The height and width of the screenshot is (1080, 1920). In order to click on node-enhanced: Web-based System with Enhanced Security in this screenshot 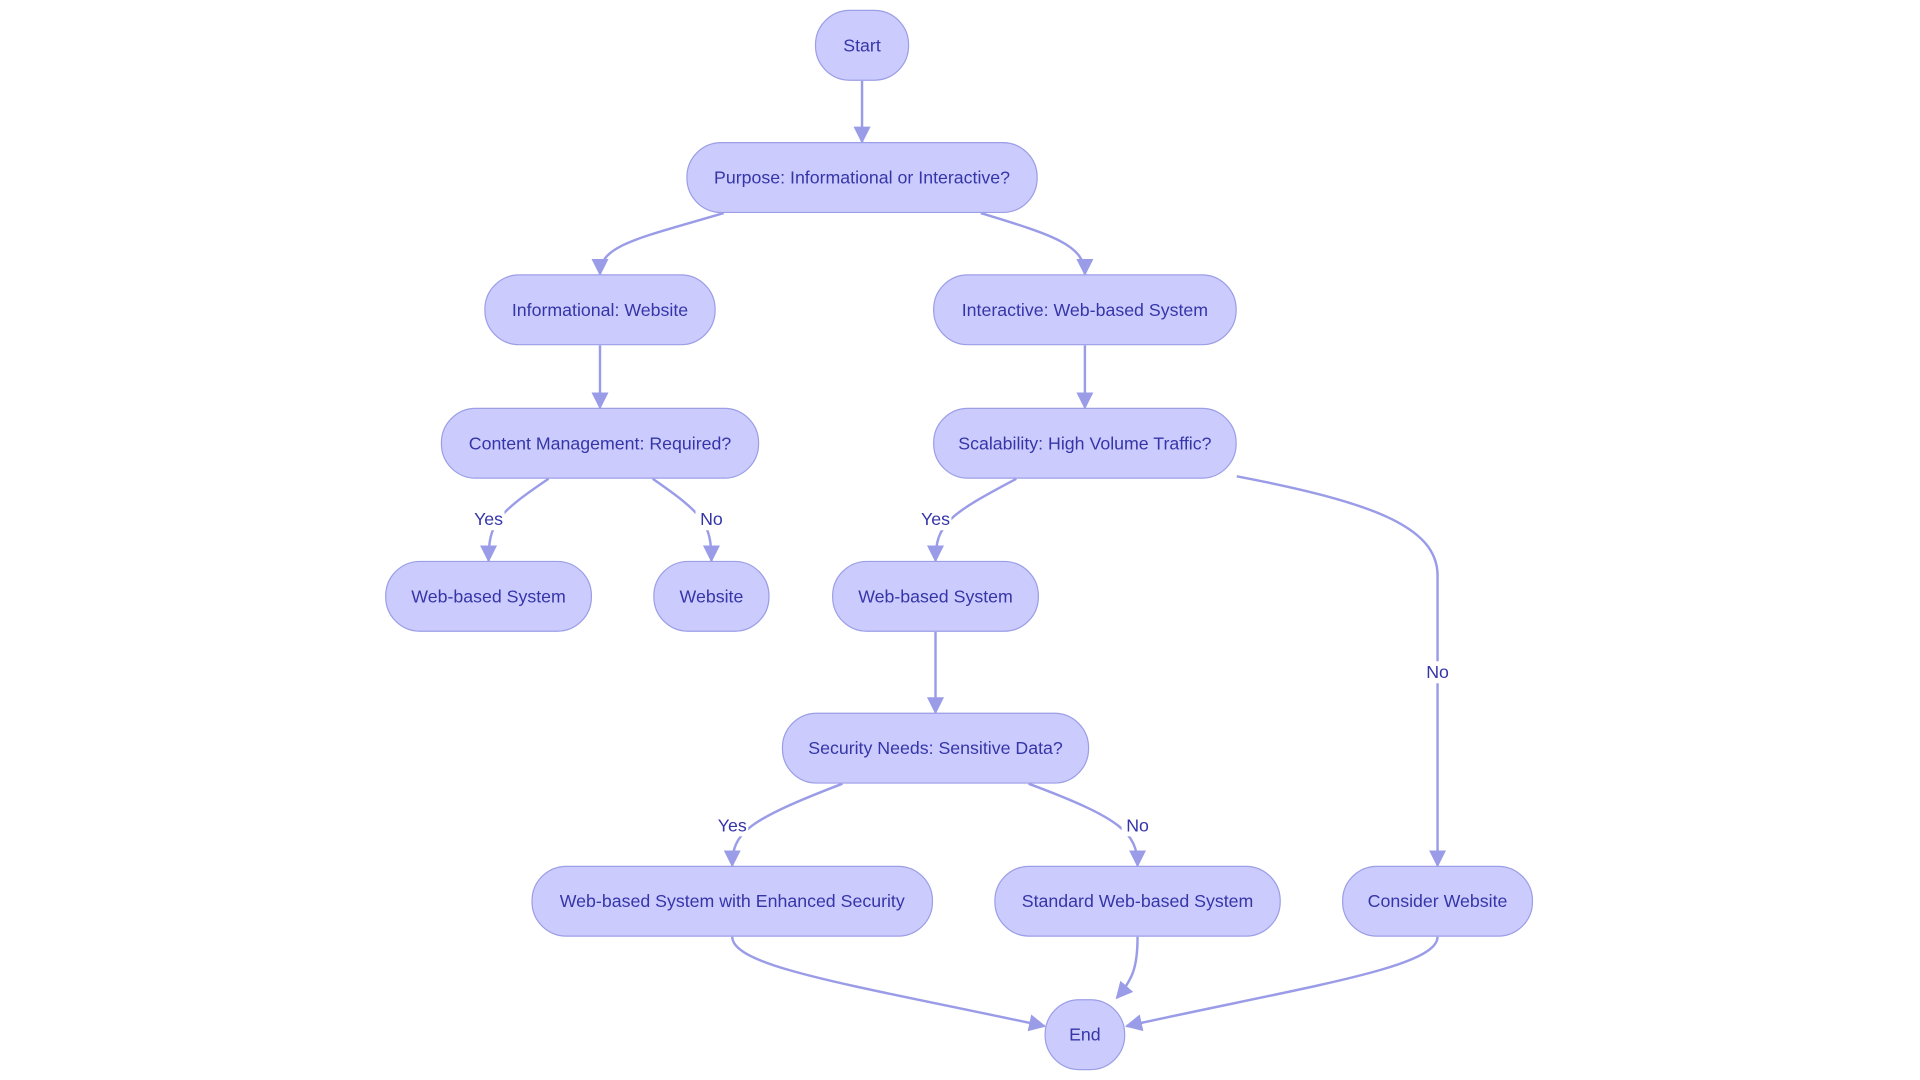, I will do `click(732, 901)`.